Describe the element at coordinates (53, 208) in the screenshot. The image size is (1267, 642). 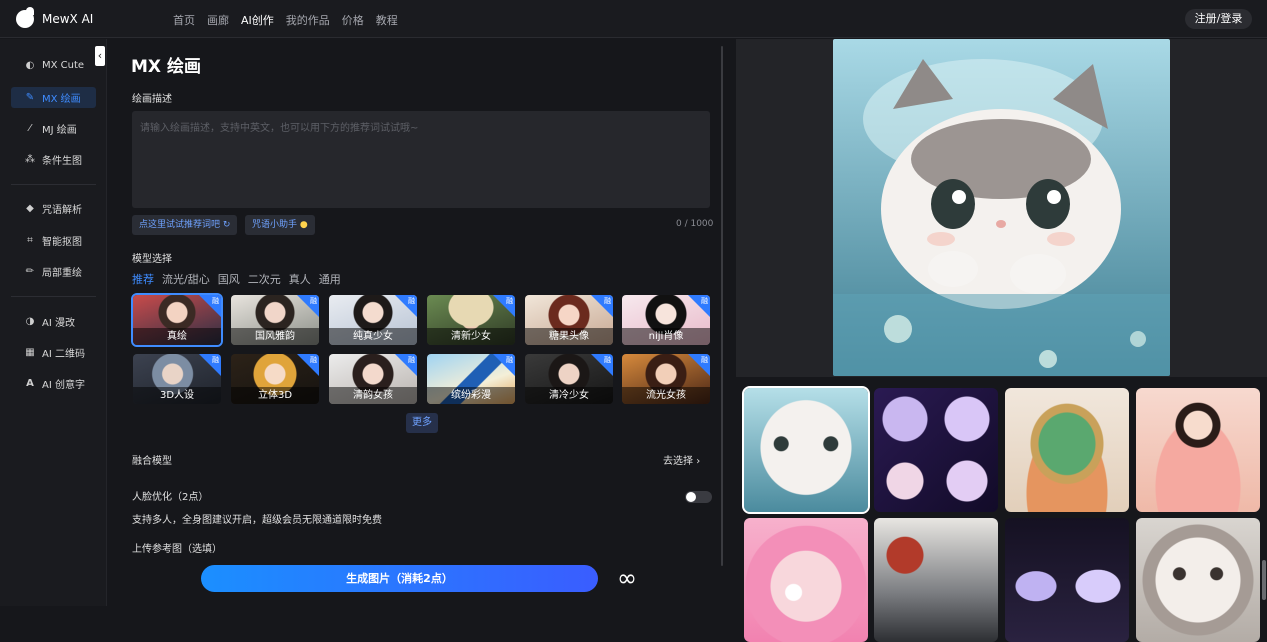
I see `sidebar-item-prompt-parse: ◆ 咒语解析` at that location.